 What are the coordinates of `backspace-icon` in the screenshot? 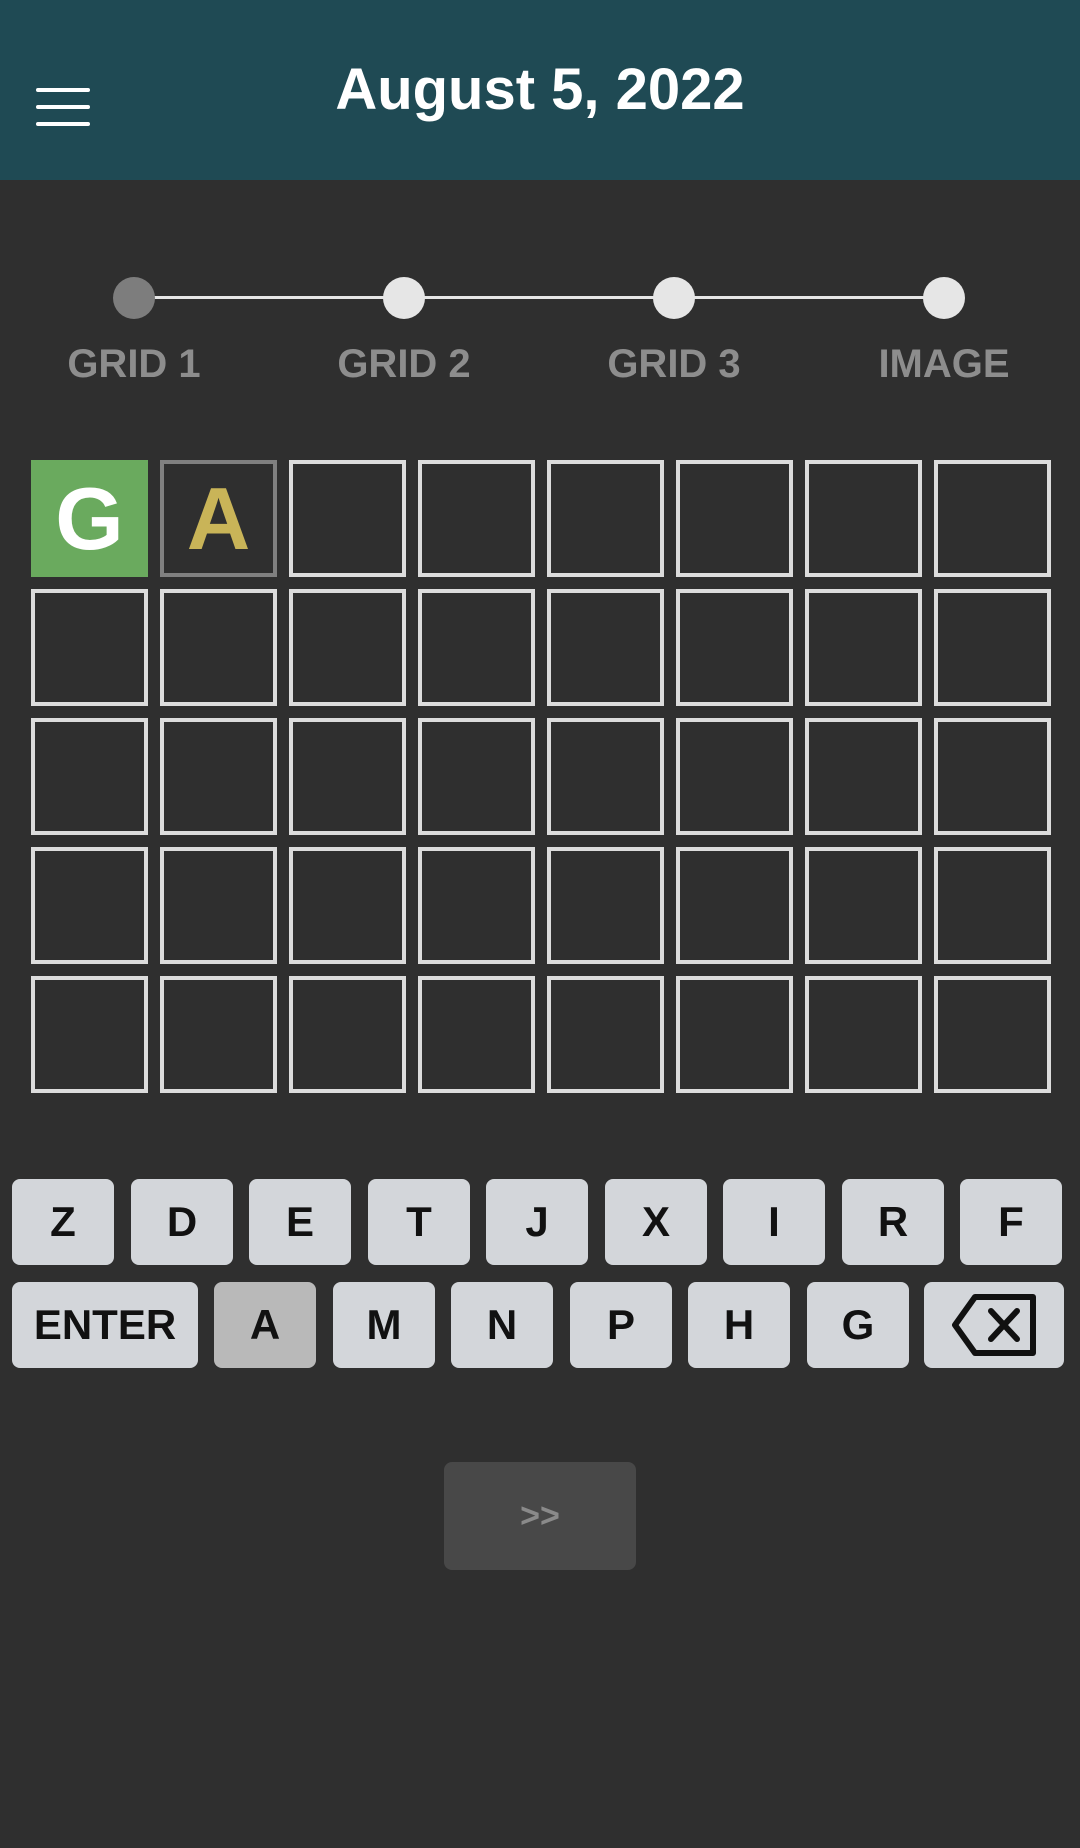 It's located at (994, 1325).